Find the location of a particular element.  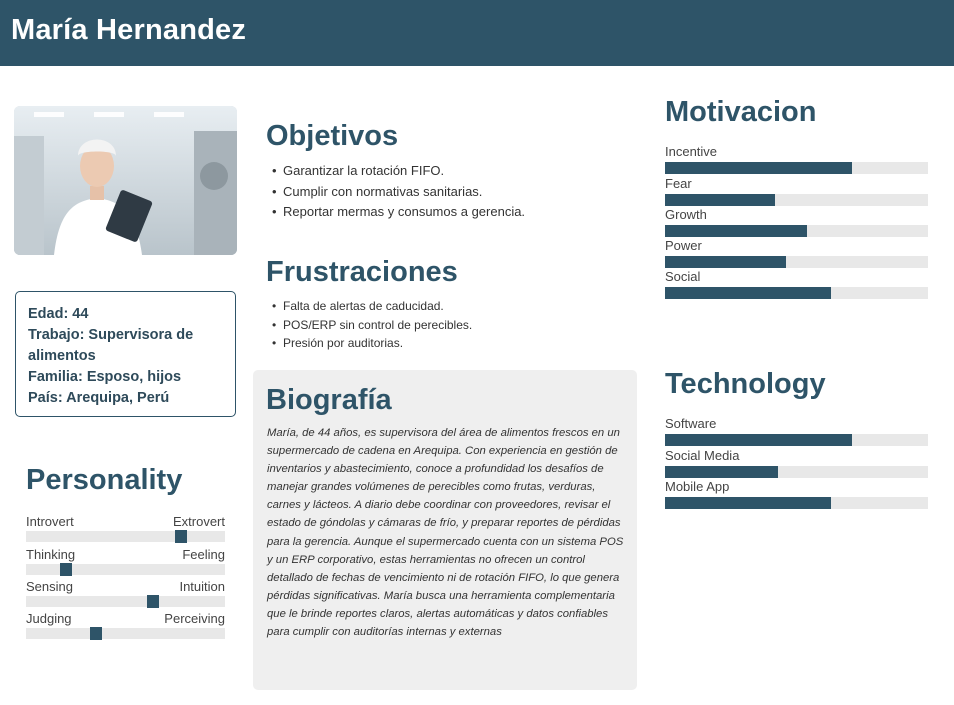

trait-right-label: Intuition is located at coordinates (202, 586).